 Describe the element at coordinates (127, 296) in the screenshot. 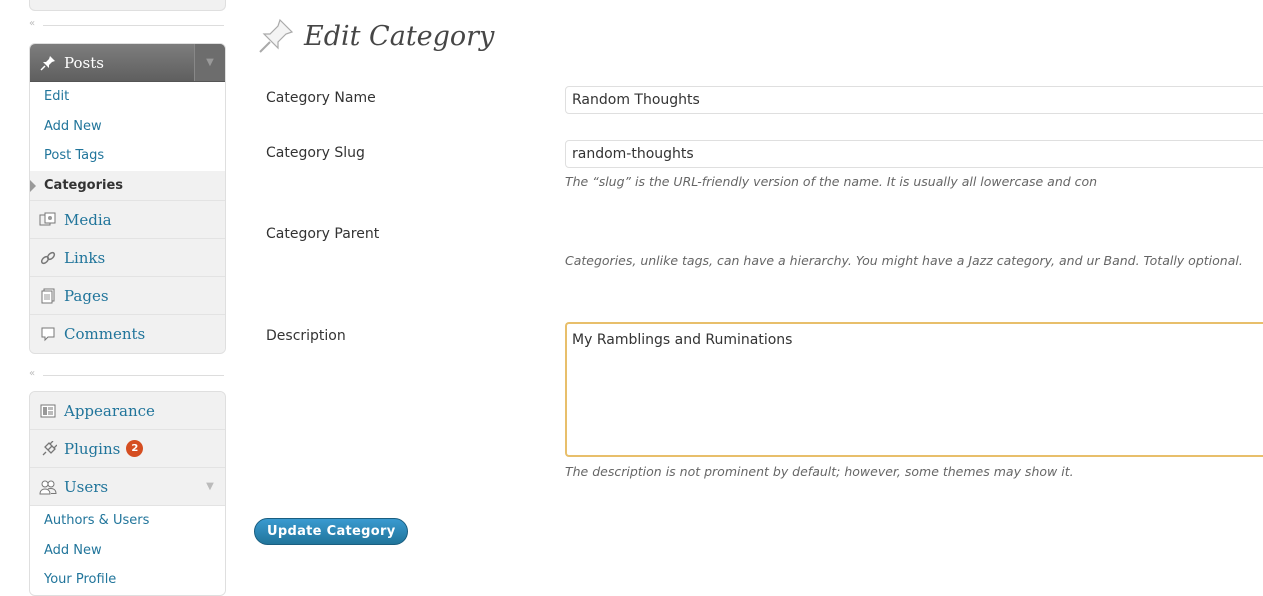

I see `menu-pages: Pages` at that location.